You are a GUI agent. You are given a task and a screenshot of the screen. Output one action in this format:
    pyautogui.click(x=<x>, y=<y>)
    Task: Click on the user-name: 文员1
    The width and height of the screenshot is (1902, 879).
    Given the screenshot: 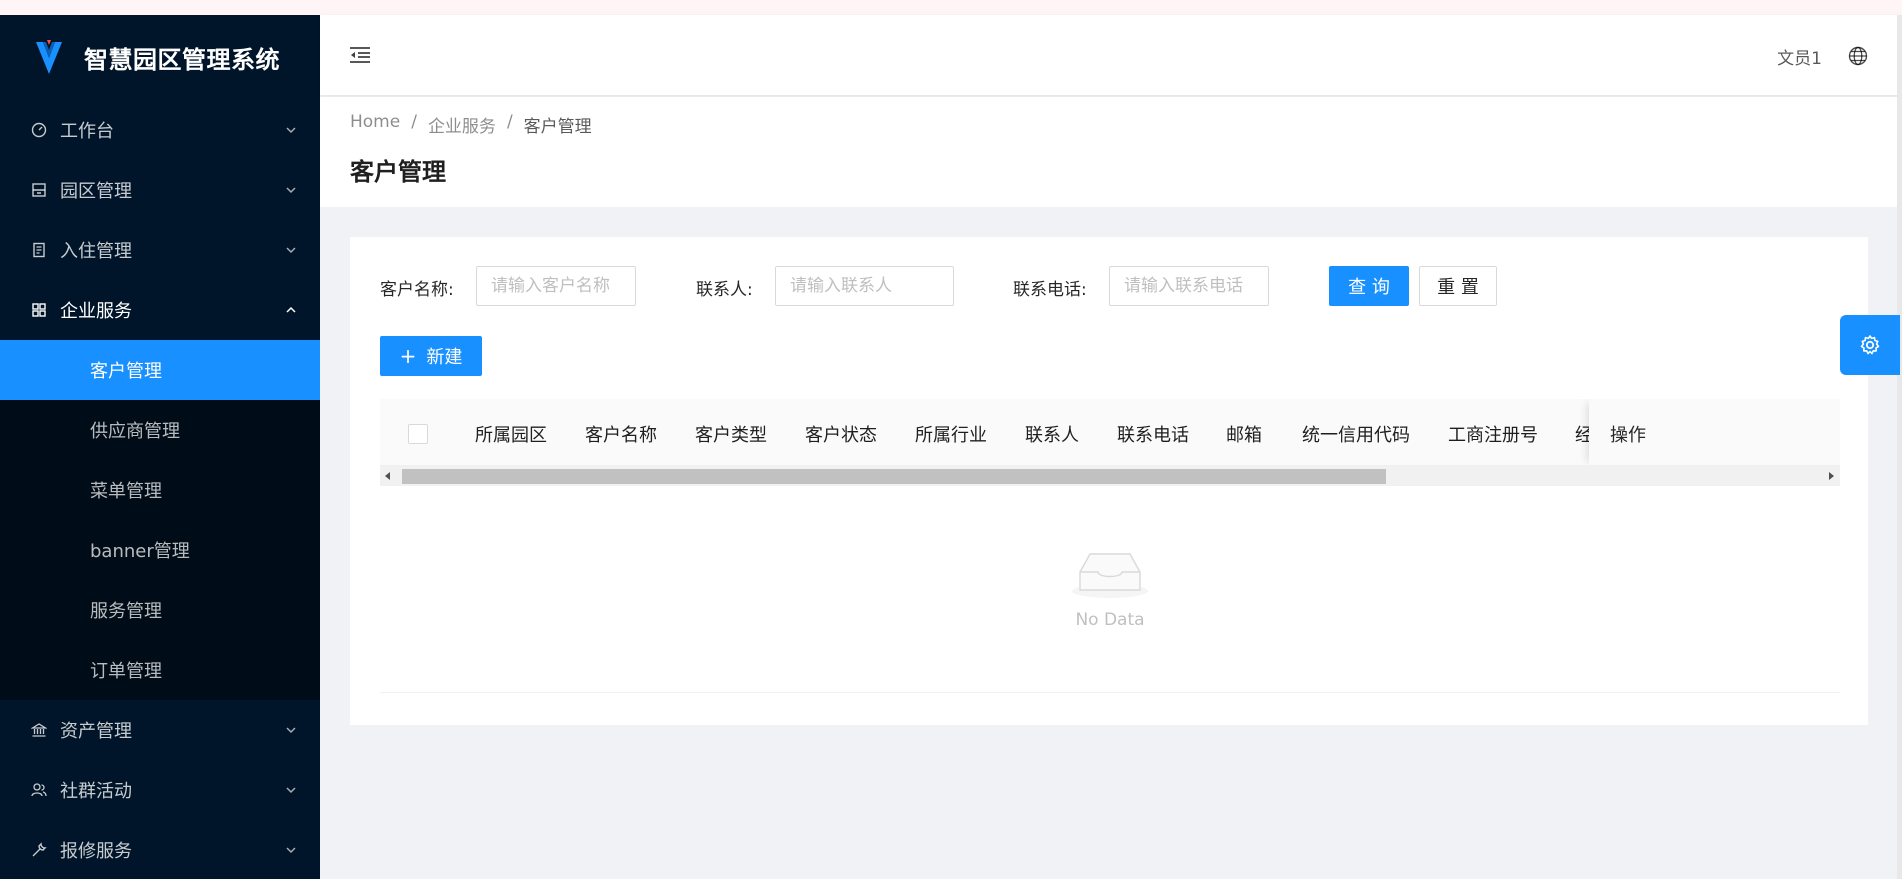 What is the action you would take?
    pyautogui.click(x=1799, y=56)
    